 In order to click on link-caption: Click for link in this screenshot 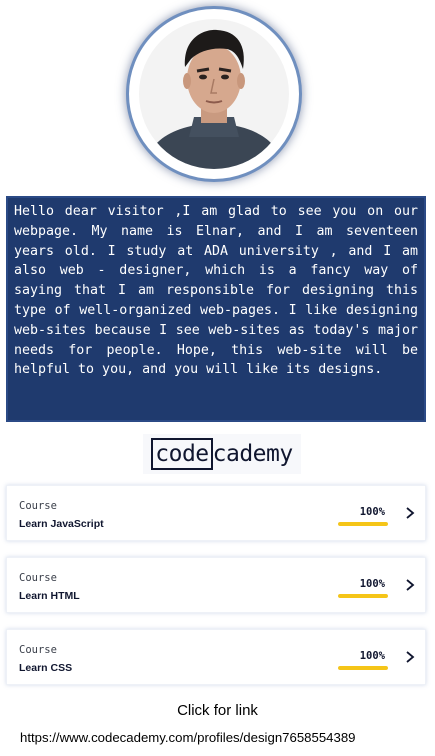, I will do `click(217, 710)`.